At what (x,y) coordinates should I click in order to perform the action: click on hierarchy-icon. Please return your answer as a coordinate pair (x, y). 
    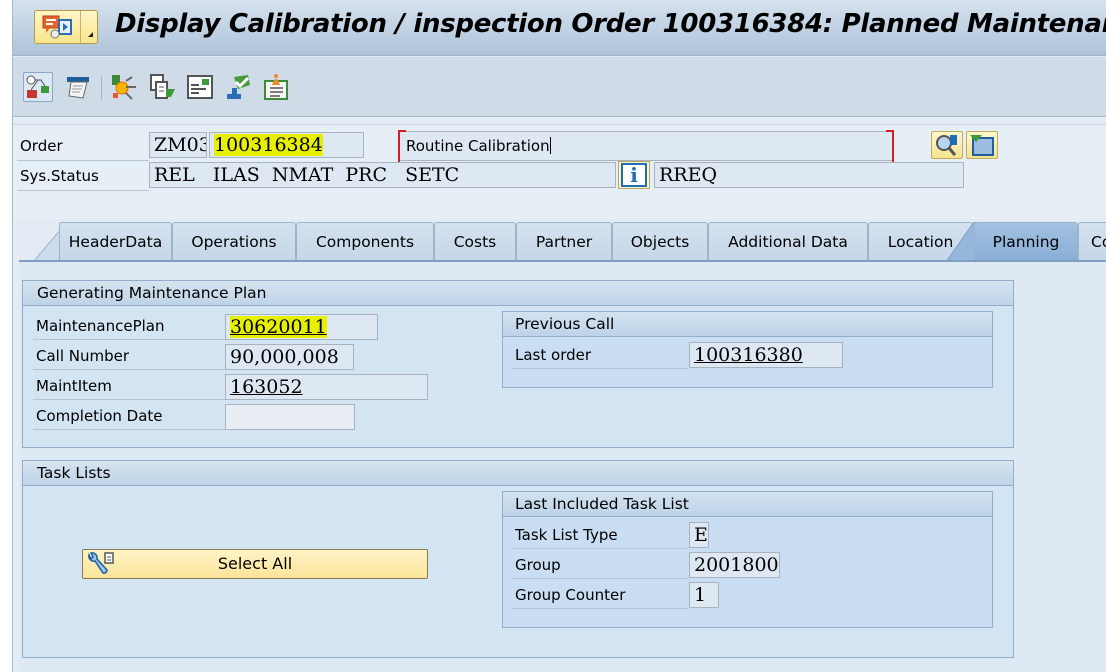
    Looking at the image, I should click on (38, 87).